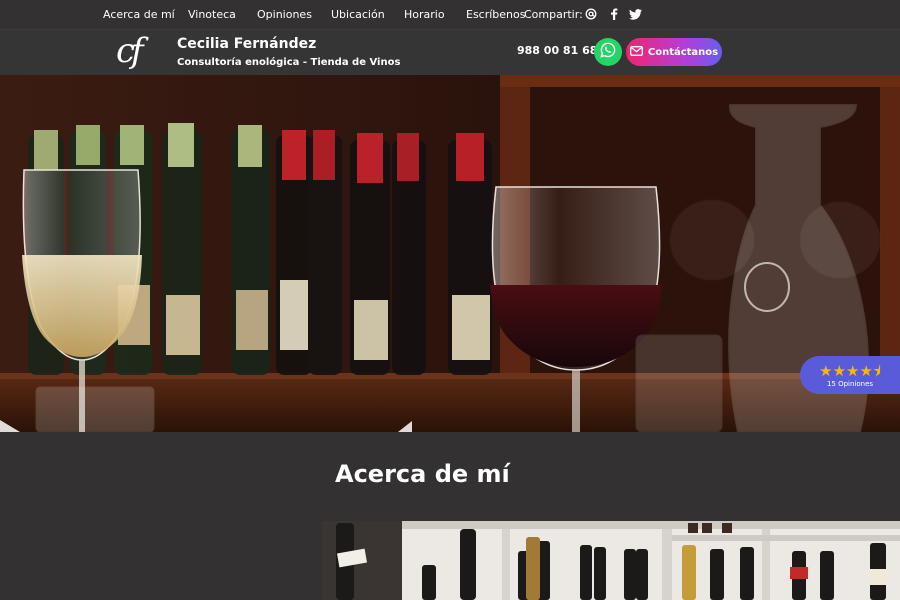 The image size is (900, 600). Describe the element at coordinates (614, 14) in the screenshot. I see `facebook-icon` at that location.